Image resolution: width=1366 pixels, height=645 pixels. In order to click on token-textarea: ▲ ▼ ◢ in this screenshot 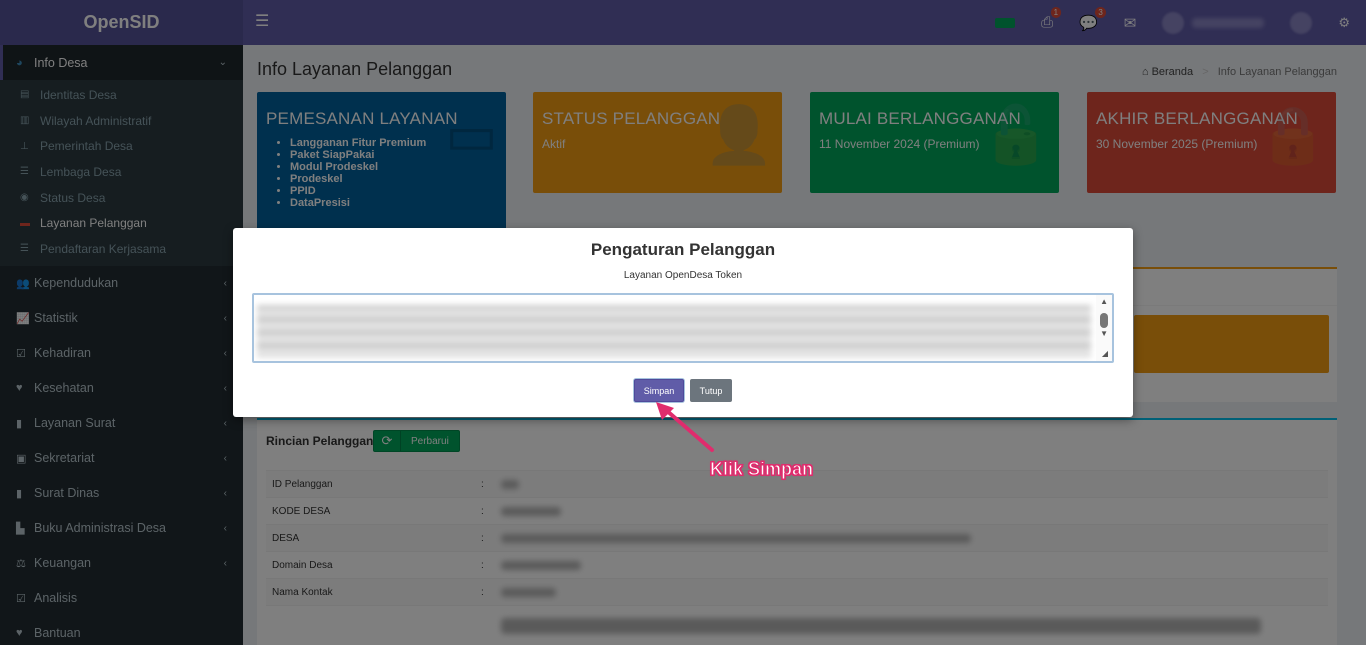, I will do `click(683, 328)`.